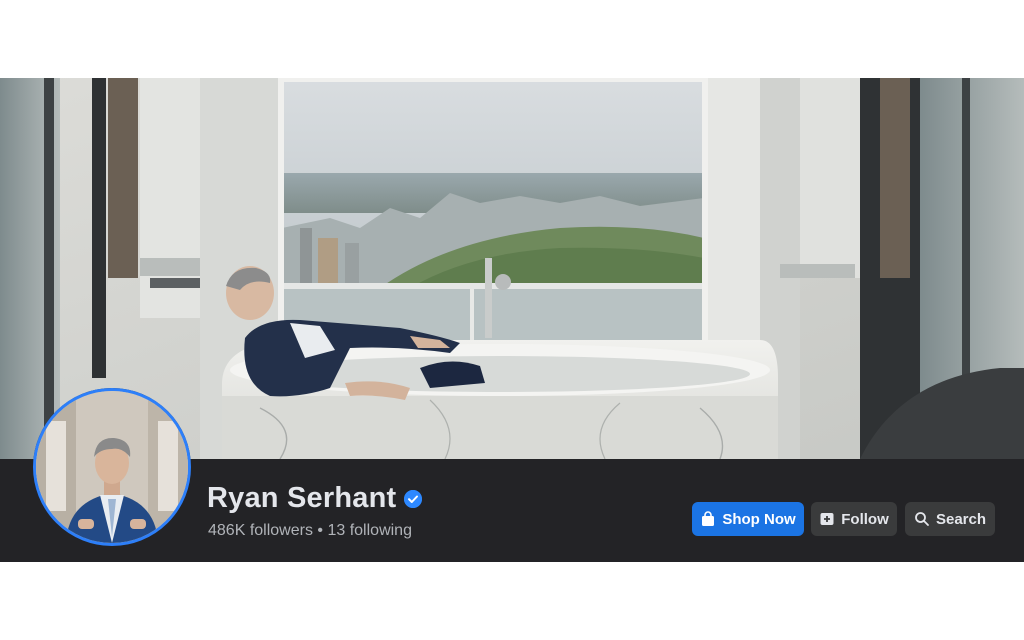 The height and width of the screenshot is (640, 1024). What do you see at coordinates (759, 519) in the screenshot?
I see `shop-now-label: Shop Now` at bounding box center [759, 519].